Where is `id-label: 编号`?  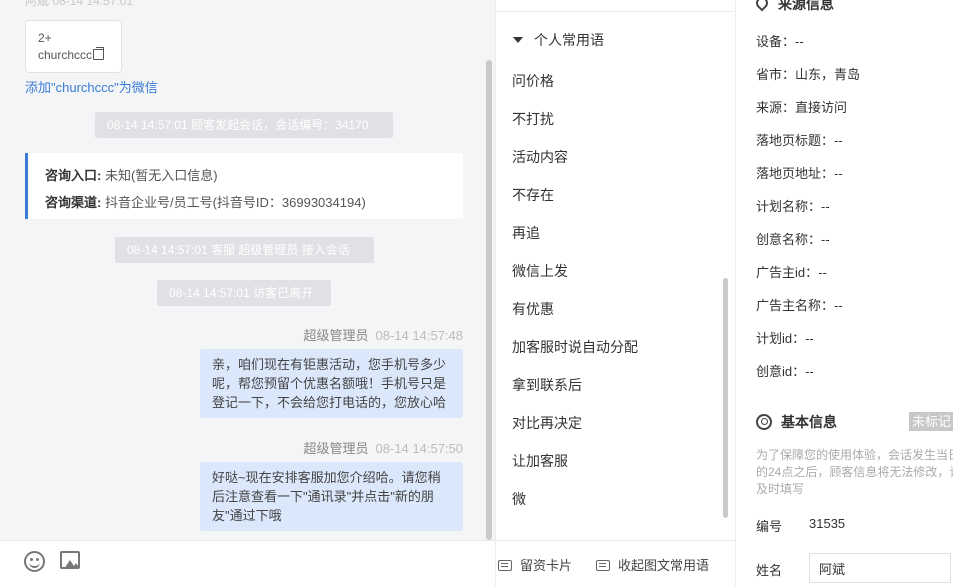
id-label: 编号 is located at coordinates (769, 526).